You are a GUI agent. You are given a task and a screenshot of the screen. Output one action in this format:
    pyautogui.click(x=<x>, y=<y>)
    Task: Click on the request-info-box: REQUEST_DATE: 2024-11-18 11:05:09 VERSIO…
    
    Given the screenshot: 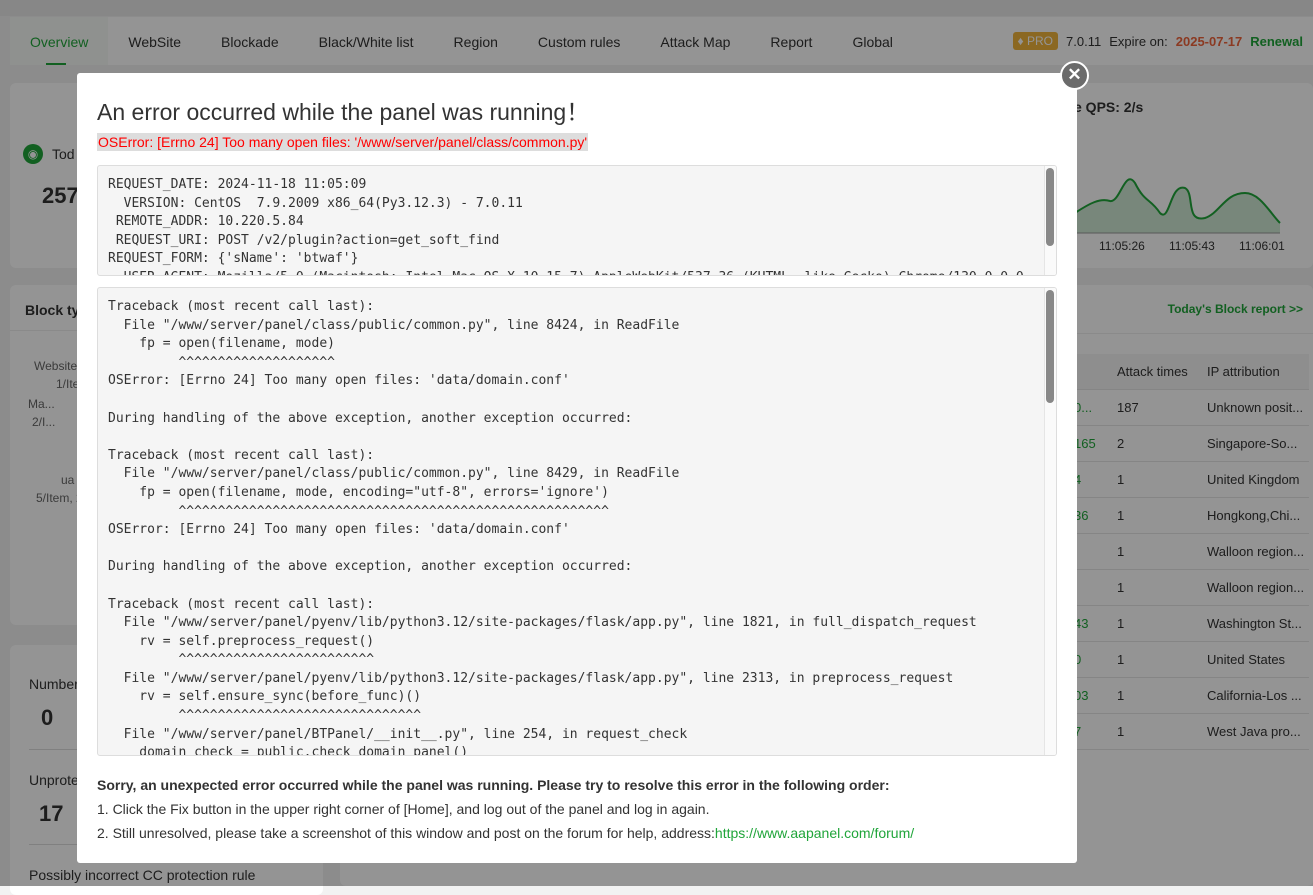 What is the action you would take?
    pyautogui.click(x=577, y=220)
    